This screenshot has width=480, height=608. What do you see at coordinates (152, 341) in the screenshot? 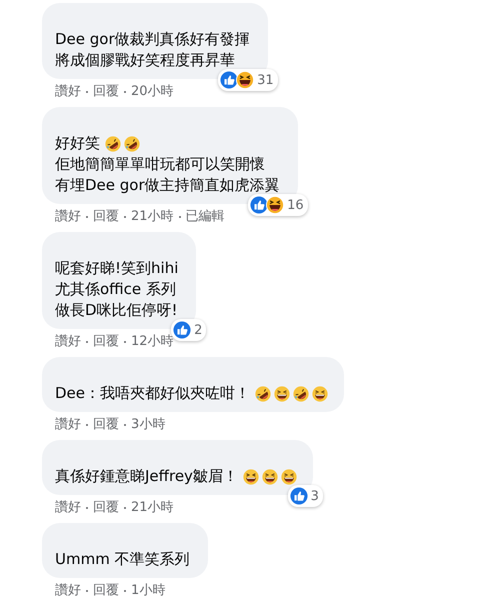
I see `timestamp: 12小時` at bounding box center [152, 341].